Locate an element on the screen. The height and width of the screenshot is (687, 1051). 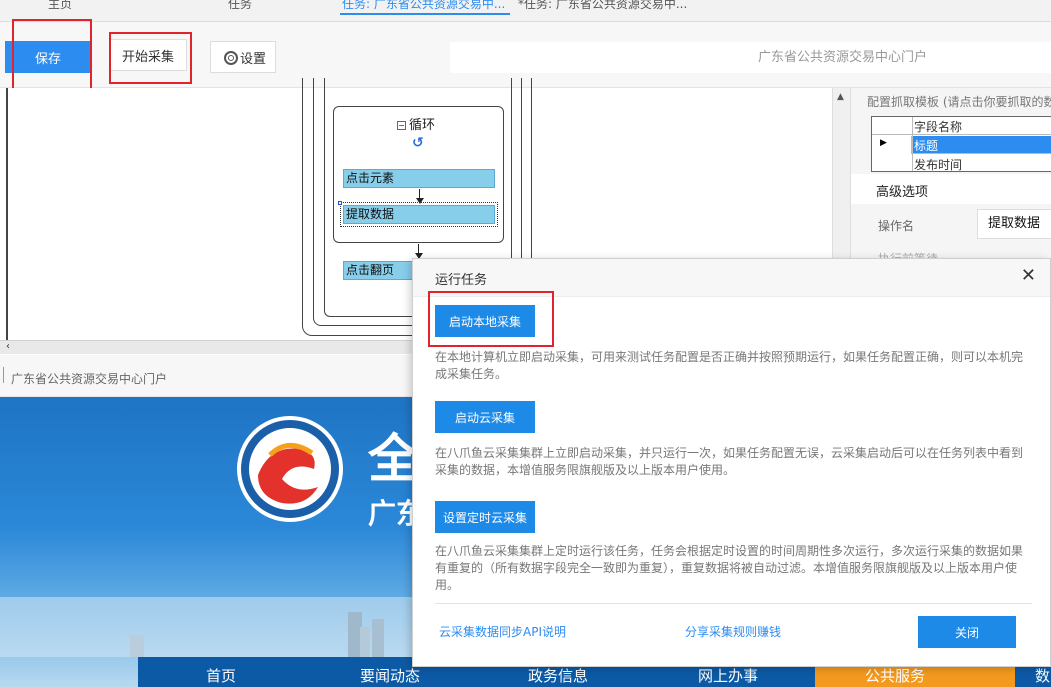
op-name-input: 提取数据 is located at coordinates (1014, 224).